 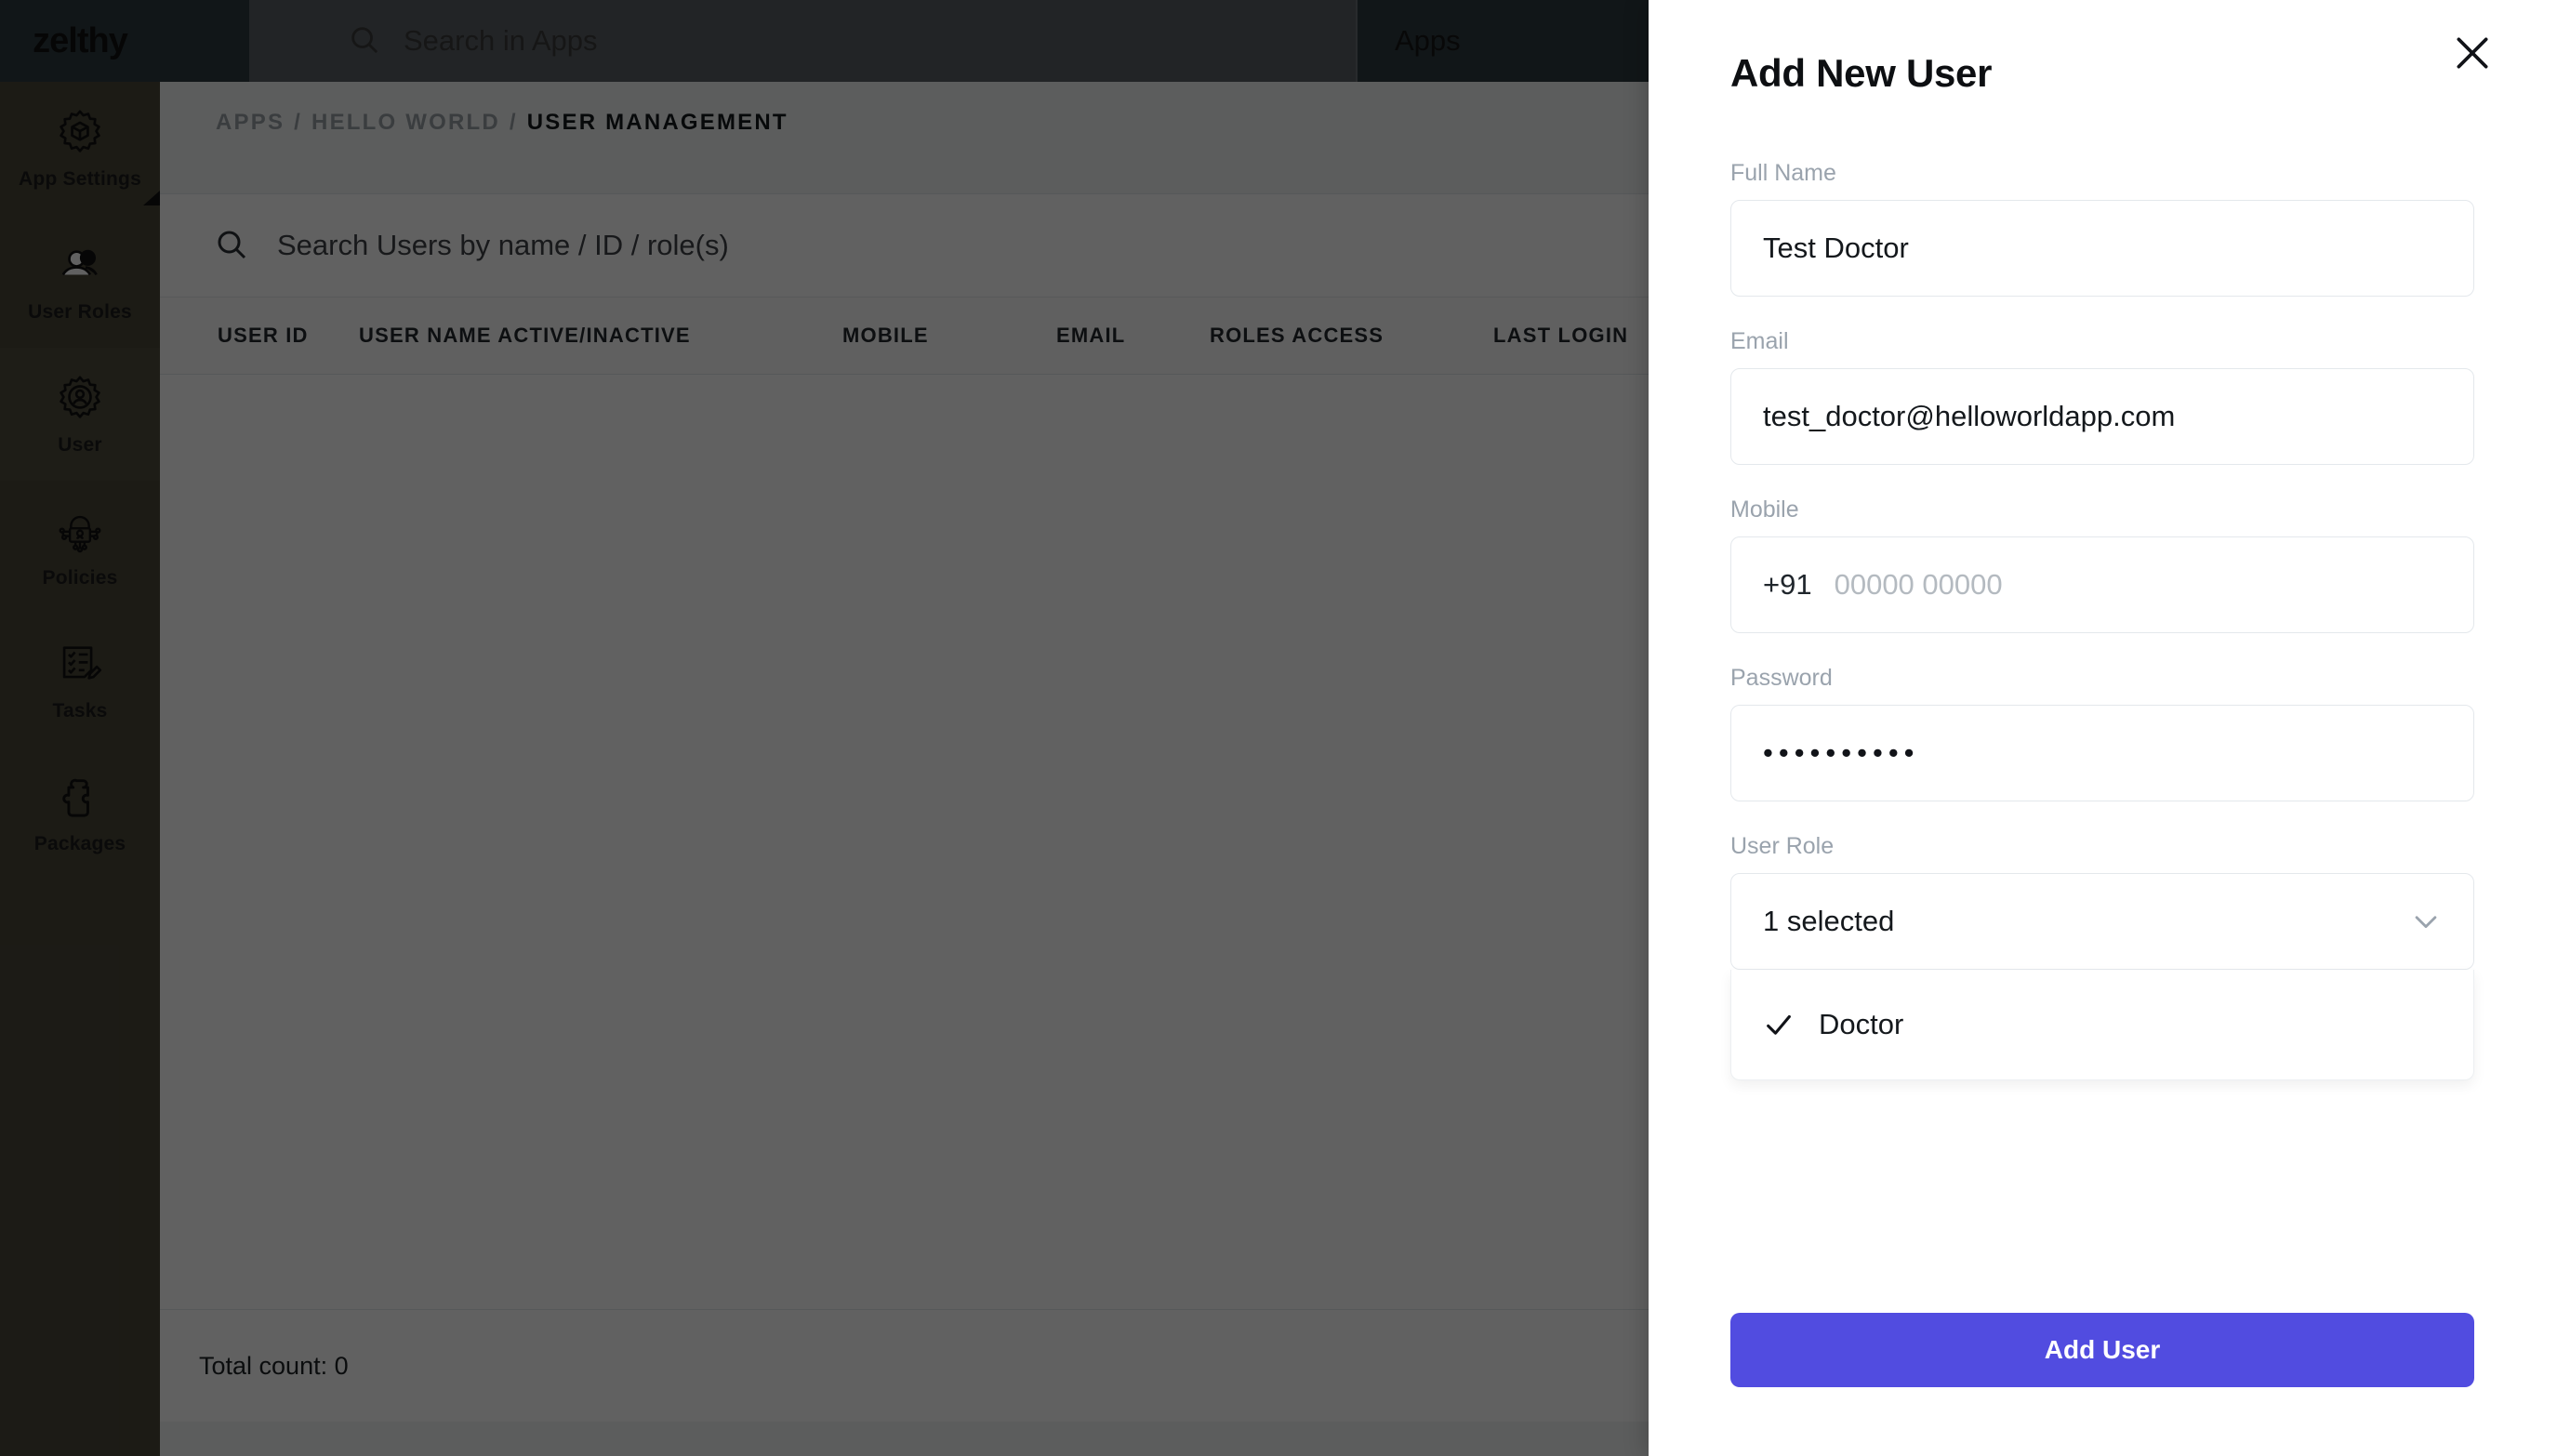 I want to click on user-role-selected-text: 1 selected, so click(x=1829, y=921).